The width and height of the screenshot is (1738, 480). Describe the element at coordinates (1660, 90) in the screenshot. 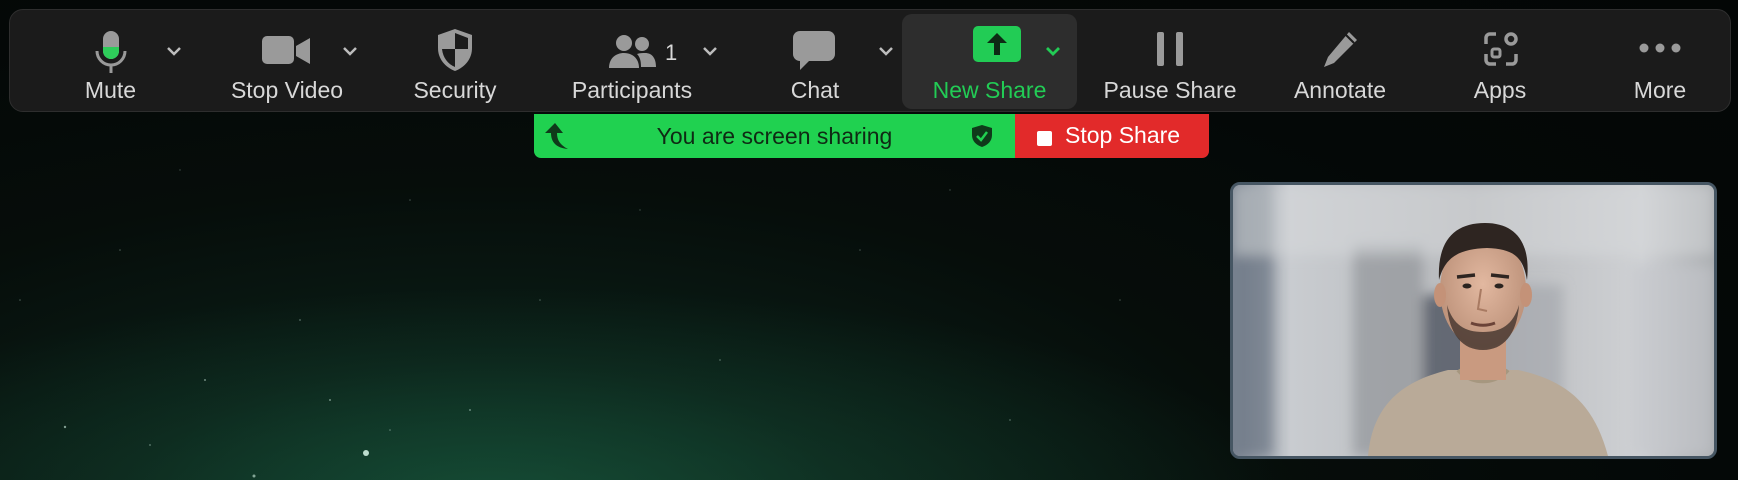

I see `more-label: More` at that location.